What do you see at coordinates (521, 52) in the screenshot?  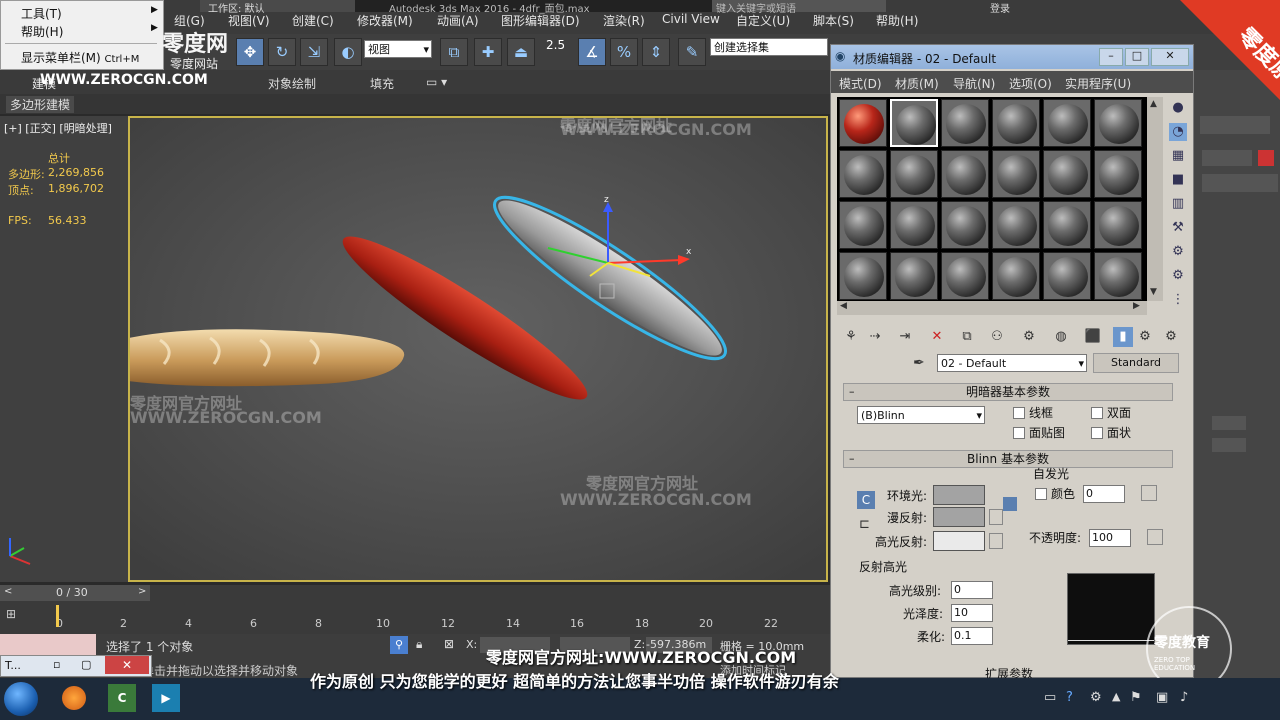 I see `keyboard-shortcut-icon: ⏏` at bounding box center [521, 52].